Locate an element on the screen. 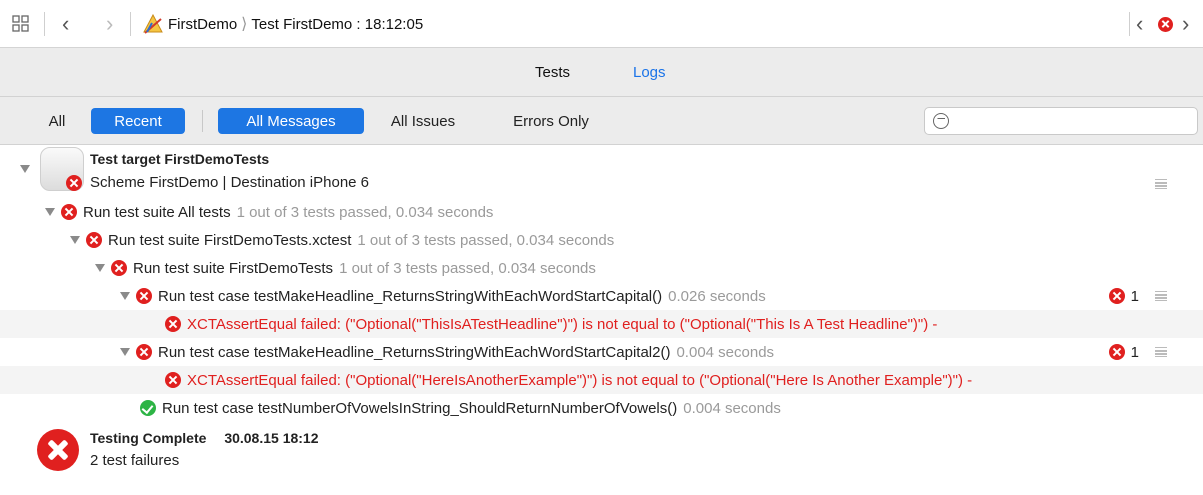  filter-icon is located at coordinates (941, 121).